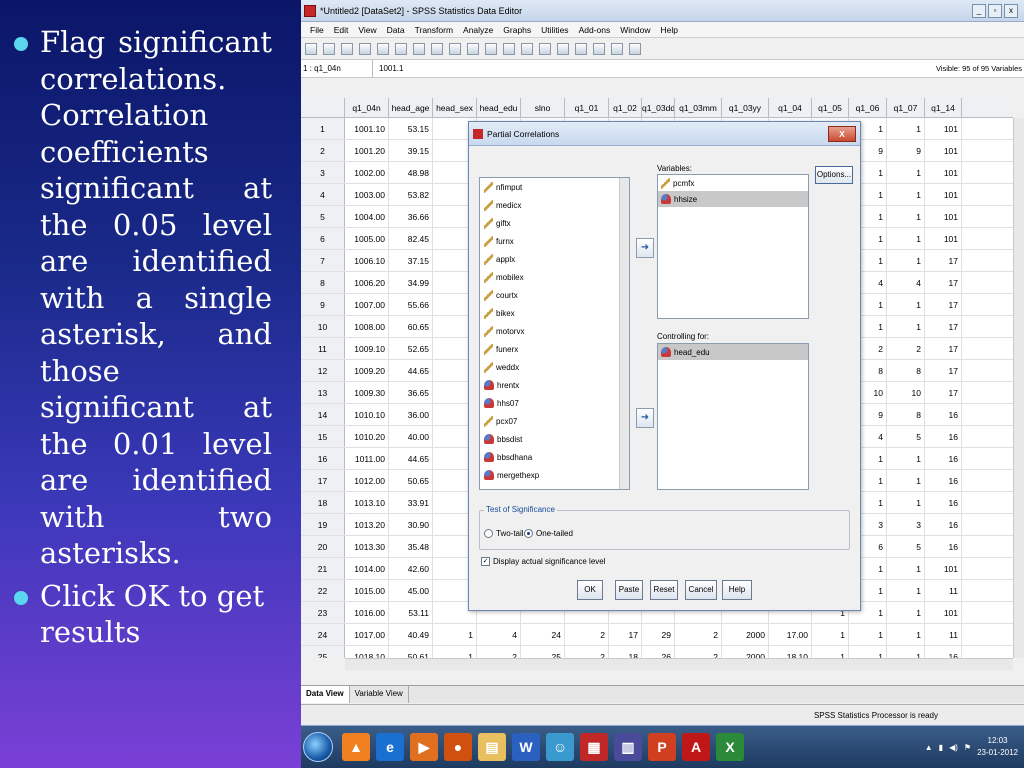 The height and width of the screenshot is (768, 1024). I want to click on data-cell: 36.00, so click(411, 414).